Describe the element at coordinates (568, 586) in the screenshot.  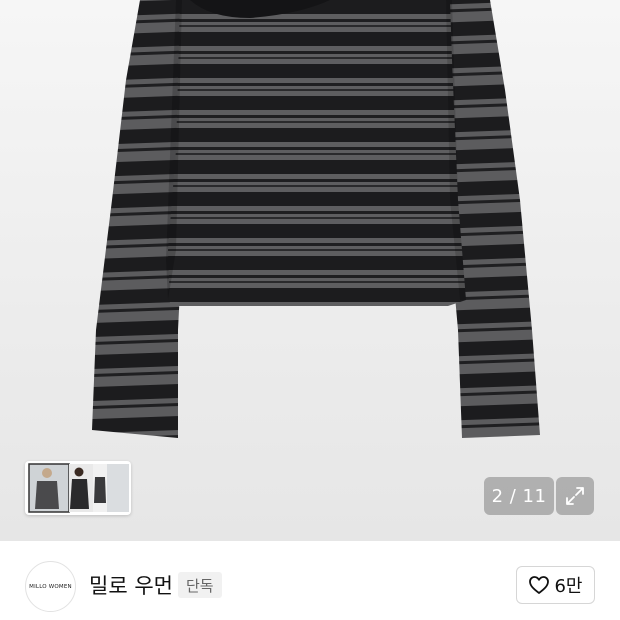
I see `like-count: 6만` at that location.